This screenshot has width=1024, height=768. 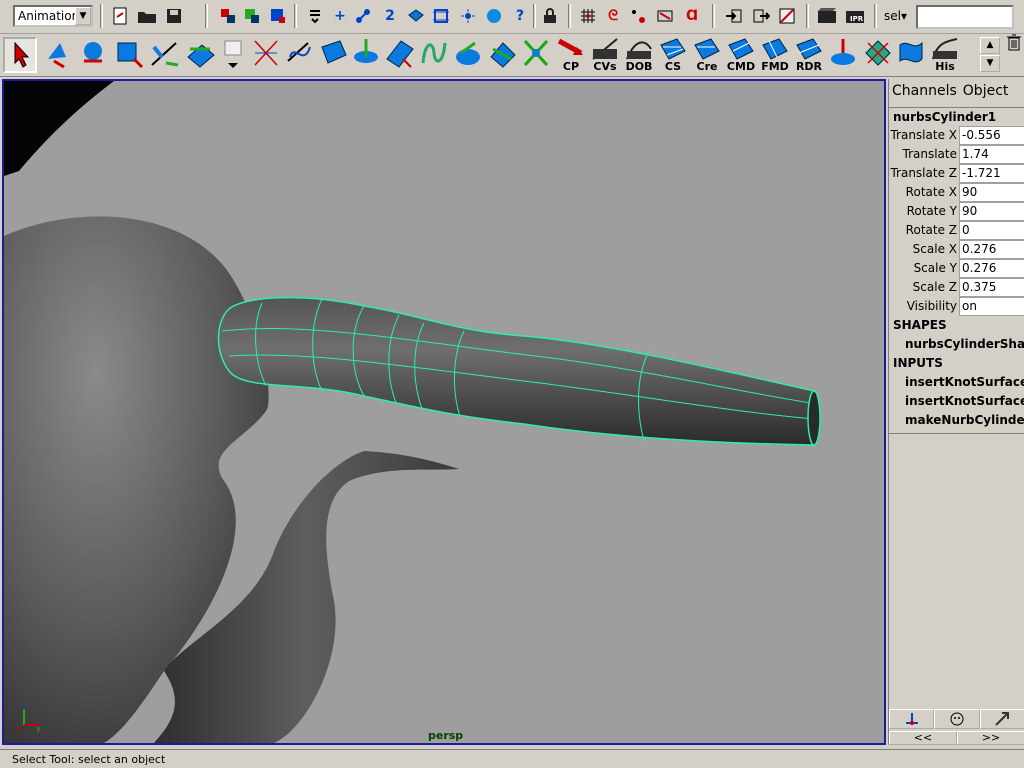 What do you see at coordinates (991, 230) in the screenshot?
I see `channel-value: 0` at bounding box center [991, 230].